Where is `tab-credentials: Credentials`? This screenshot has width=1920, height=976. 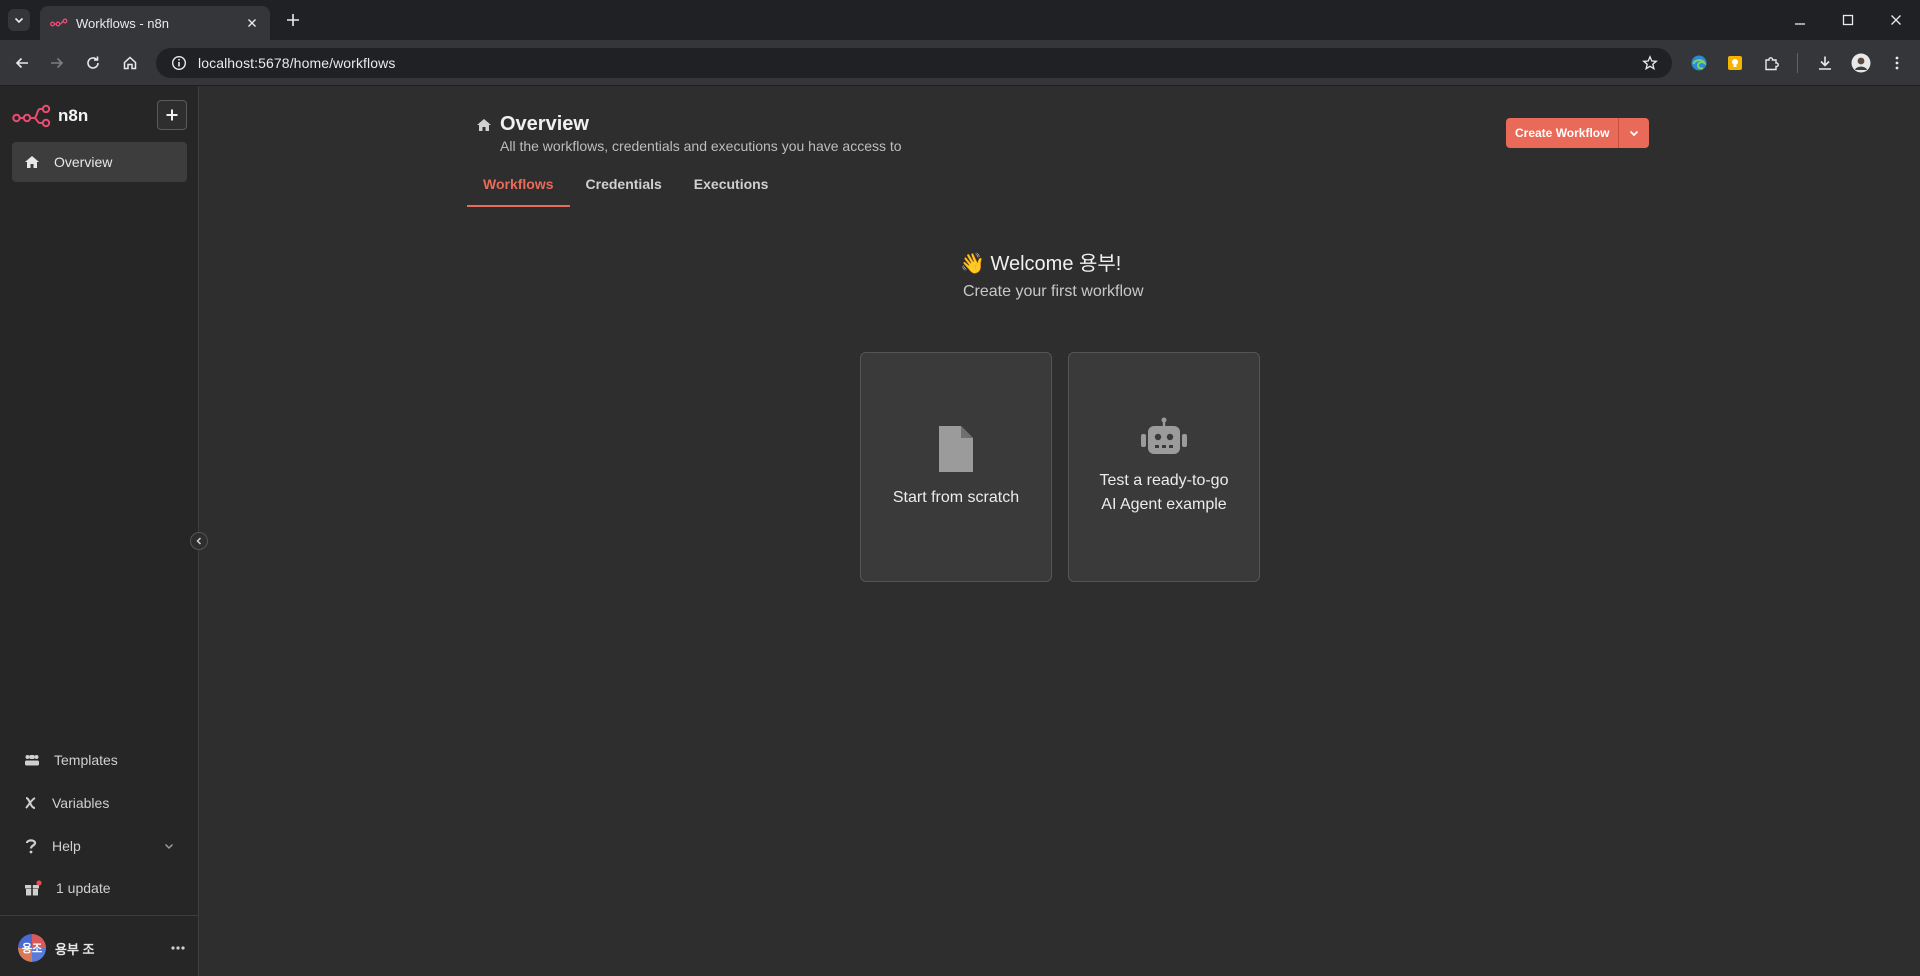
tab-credentials: Credentials is located at coordinates (624, 190).